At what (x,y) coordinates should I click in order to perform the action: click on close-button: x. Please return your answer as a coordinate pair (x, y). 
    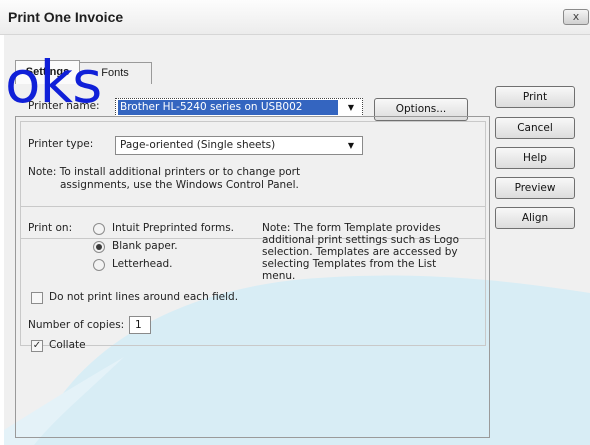
    Looking at the image, I should click on (576, 17).